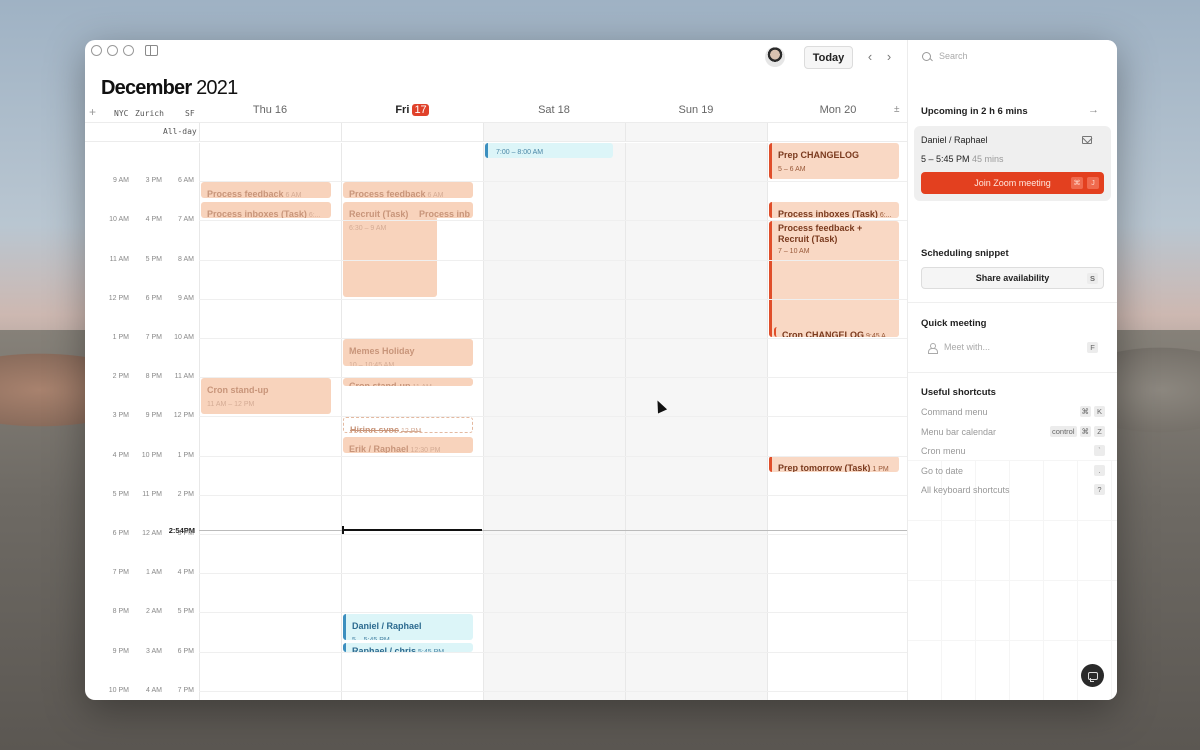 The height and width of the screenshot is (750, 1200). What do you see at coordinates (443, 210) in the screenshot?
I see `event-fri-process-inboxes: Process inb` at bounding box center [443, 210].